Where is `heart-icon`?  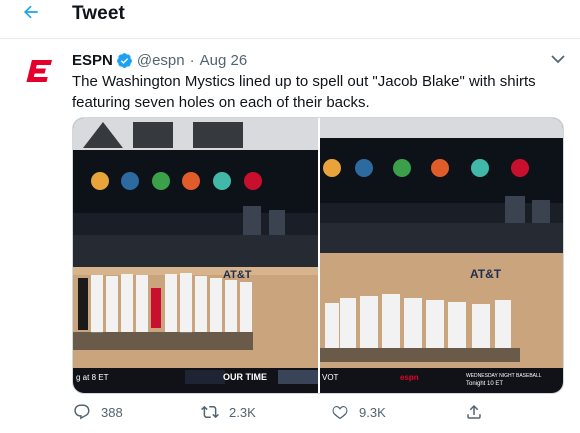
heart-icon is located at coordinates (340, 412).